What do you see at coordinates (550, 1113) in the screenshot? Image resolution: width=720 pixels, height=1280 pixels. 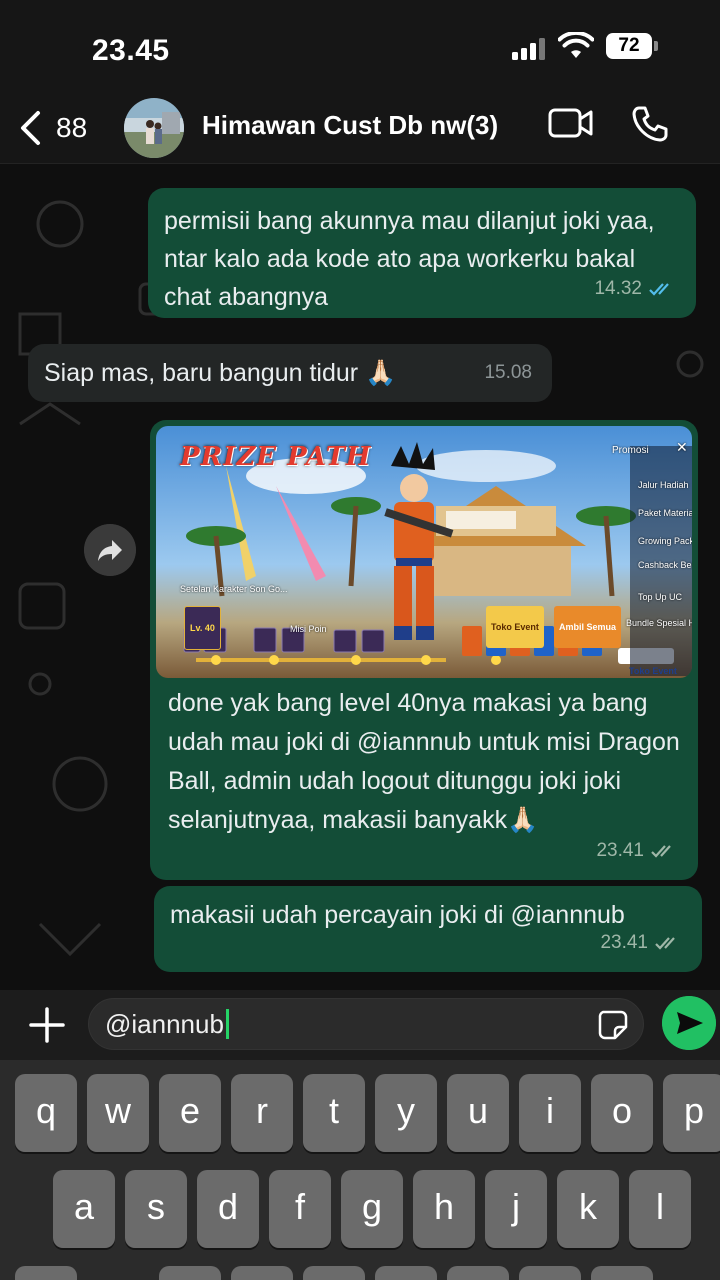 I see `key-i: i` at bounding box center [550, 1113].